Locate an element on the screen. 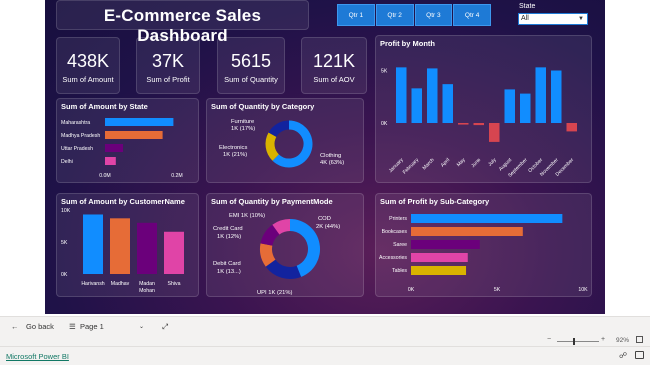  y-tick-label: Bookcases is located at coordinates (395, 232).